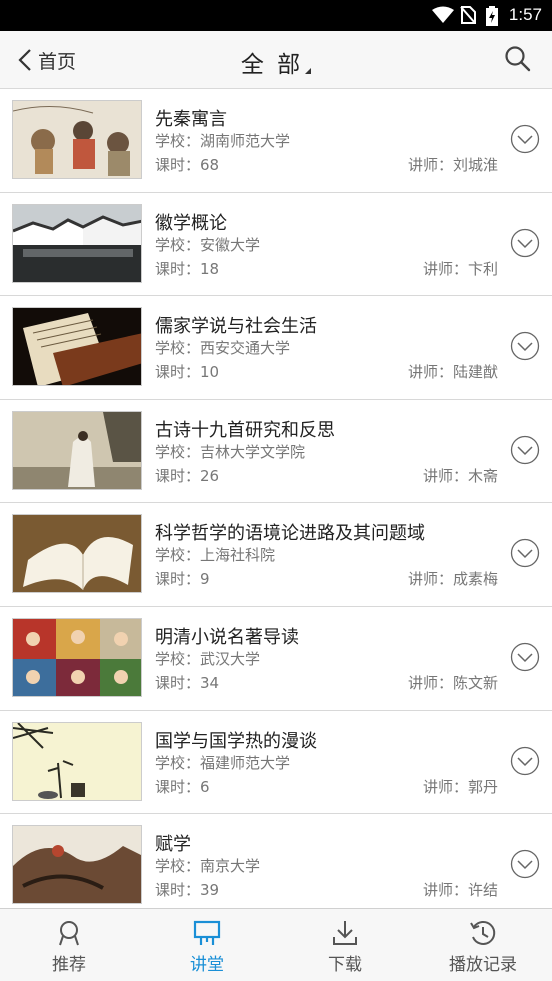  I want to click on course-teacher: 讲师：郭丹, so click(460, 786).